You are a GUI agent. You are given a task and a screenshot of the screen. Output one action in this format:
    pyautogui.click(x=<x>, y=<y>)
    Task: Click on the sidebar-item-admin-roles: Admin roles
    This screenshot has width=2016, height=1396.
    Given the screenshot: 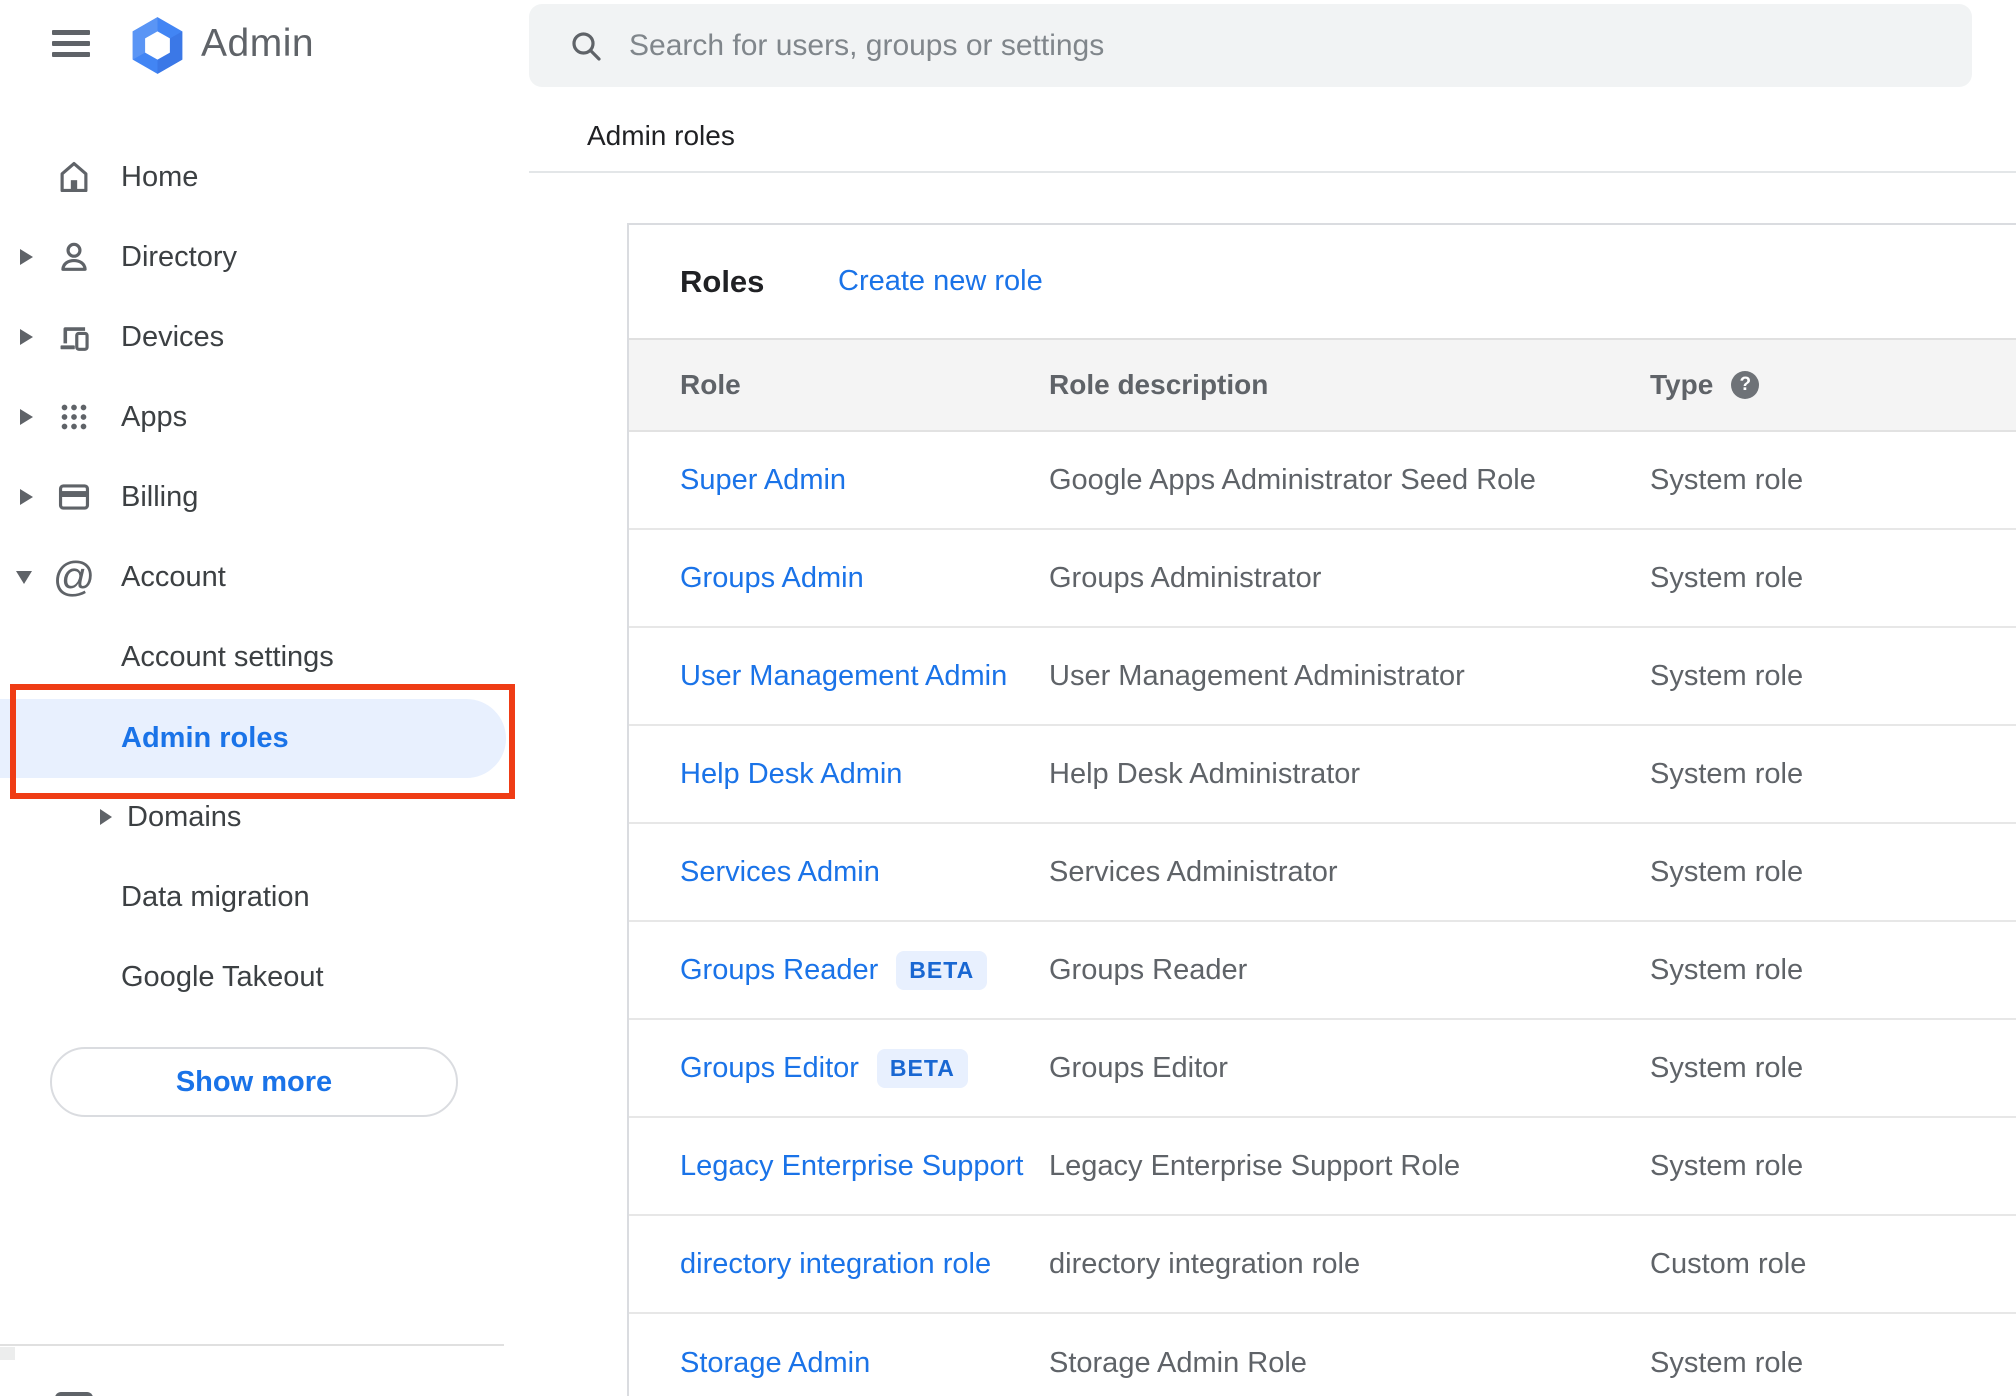 What is the action you would take?
    pyautogui.click(x=253, y=738)
    